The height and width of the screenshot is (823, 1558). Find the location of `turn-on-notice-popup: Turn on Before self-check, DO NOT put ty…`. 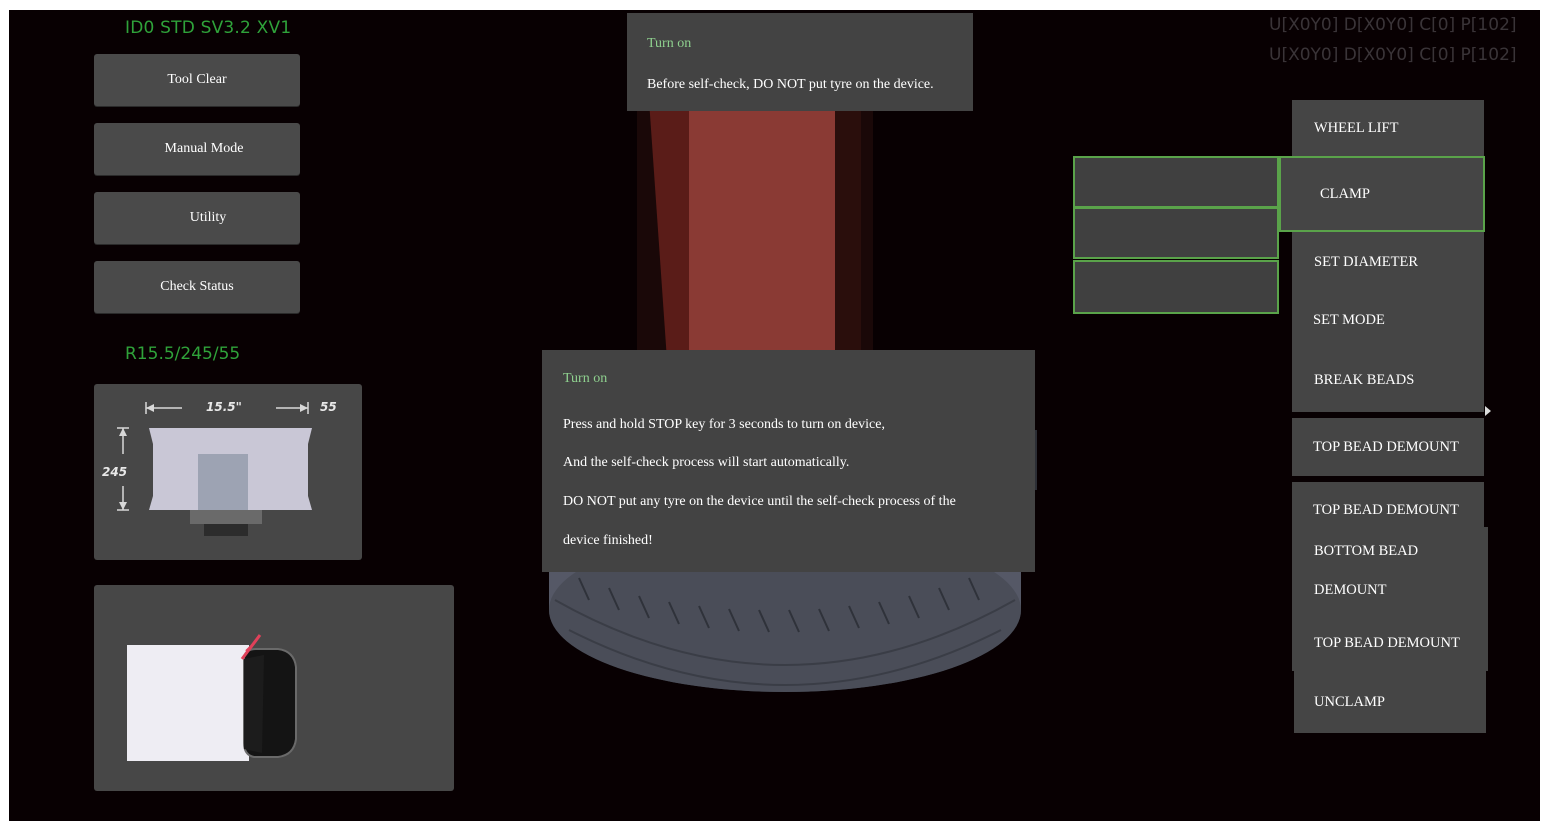

turn-on-notice-popup: Turn on Before self-check, DO NOT put ty… is located at coordinates (800, 62).